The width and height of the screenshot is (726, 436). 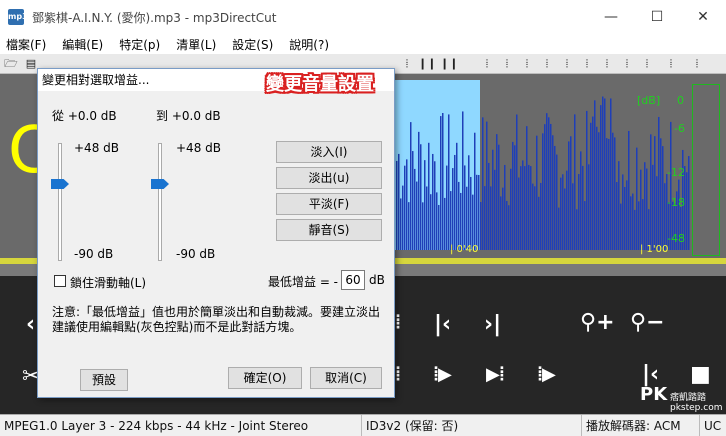 I want to click on cancel-button: 取消(C), so click(x=346, y=378).